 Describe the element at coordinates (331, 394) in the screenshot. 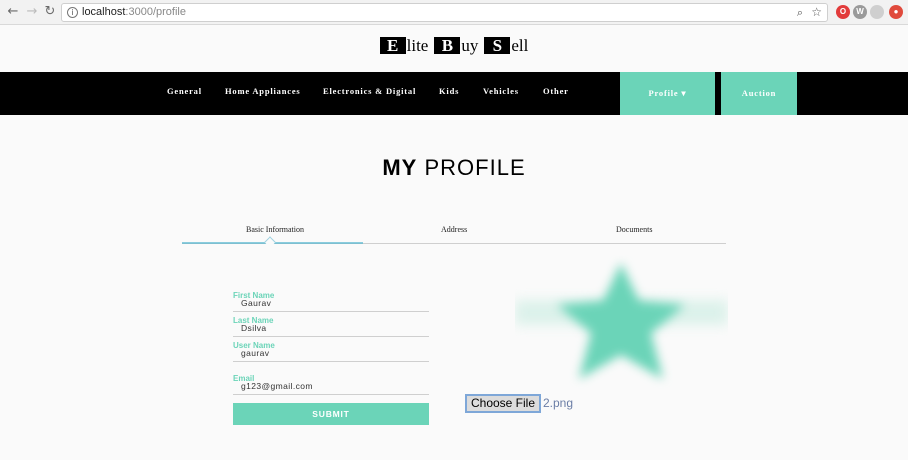

I see `email-underline` at that location.